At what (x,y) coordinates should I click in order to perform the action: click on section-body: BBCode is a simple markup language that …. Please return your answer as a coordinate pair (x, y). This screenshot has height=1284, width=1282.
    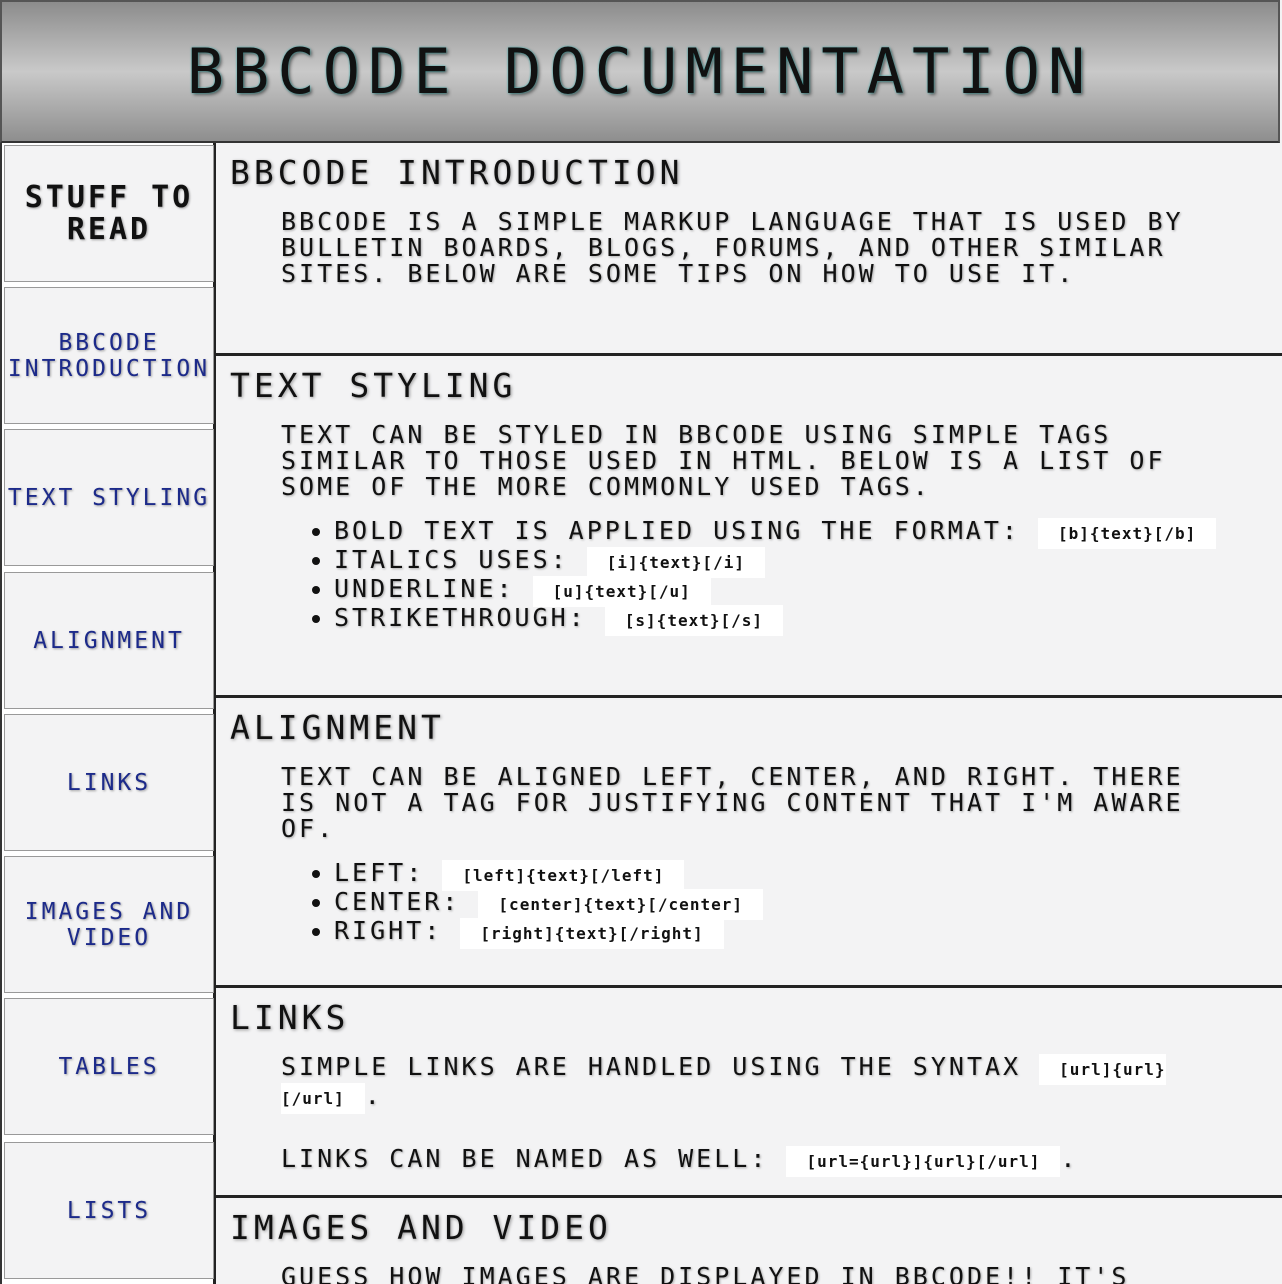
    Looking at the image, I should click on (732, 247).